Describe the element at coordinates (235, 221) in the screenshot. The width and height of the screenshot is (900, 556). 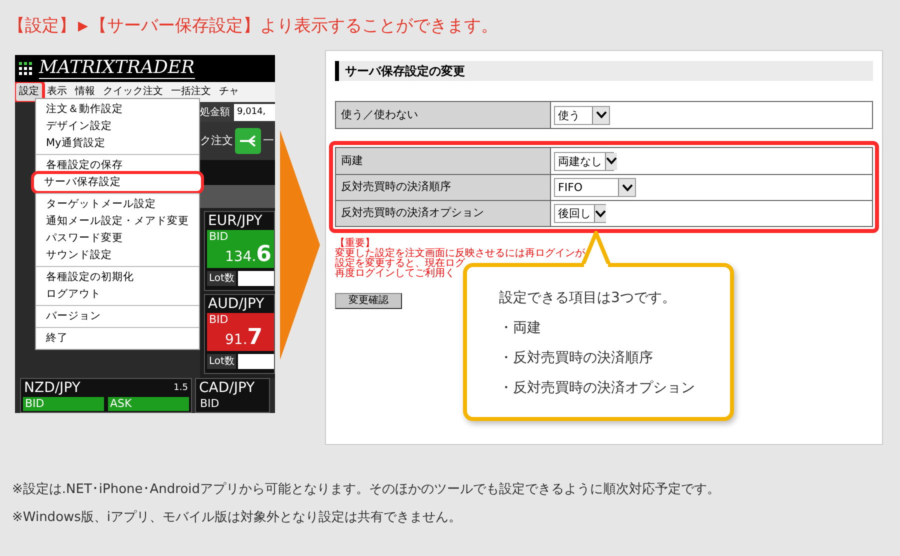
I see `pair-label: EUR/JPY` at that location.